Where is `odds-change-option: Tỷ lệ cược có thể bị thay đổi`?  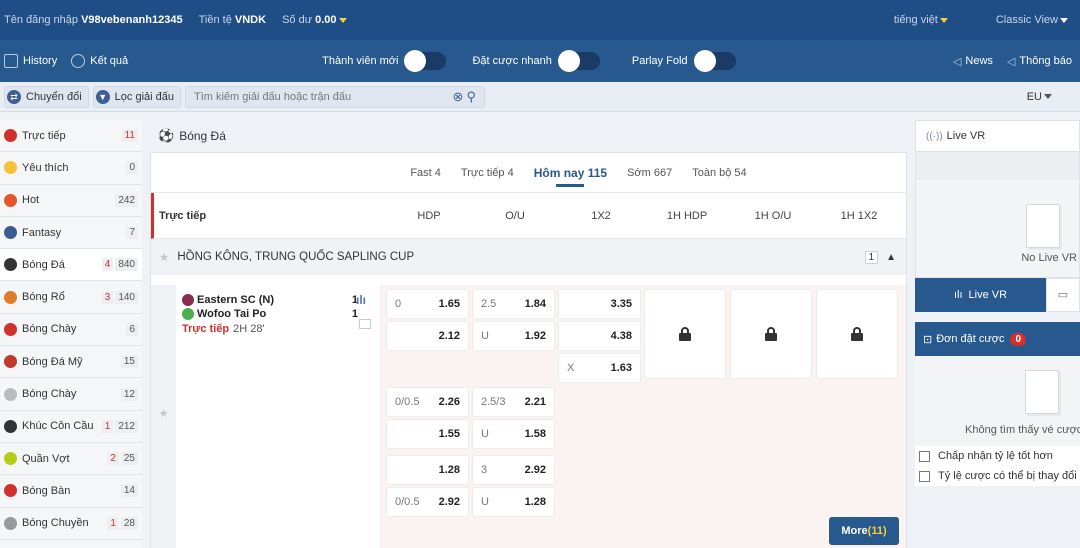 odds-change-option: Tỷ lệ cược có thể bị thay đổi is located at coordinates (997, 476).